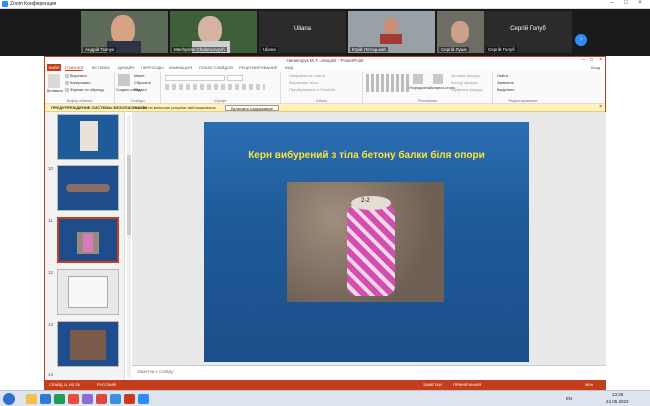  What do you see at coordinates (124, 80) in the screenshot?
I see `new-slide-icon` at bounding box center [124, 80].